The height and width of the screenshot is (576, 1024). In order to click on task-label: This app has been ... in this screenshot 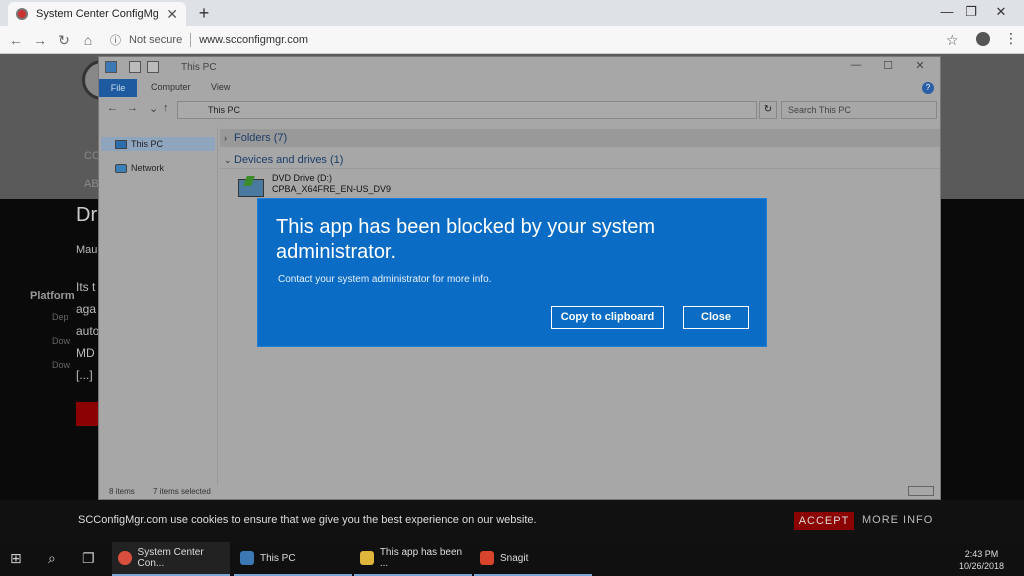, I will do `click(421, 558)`.